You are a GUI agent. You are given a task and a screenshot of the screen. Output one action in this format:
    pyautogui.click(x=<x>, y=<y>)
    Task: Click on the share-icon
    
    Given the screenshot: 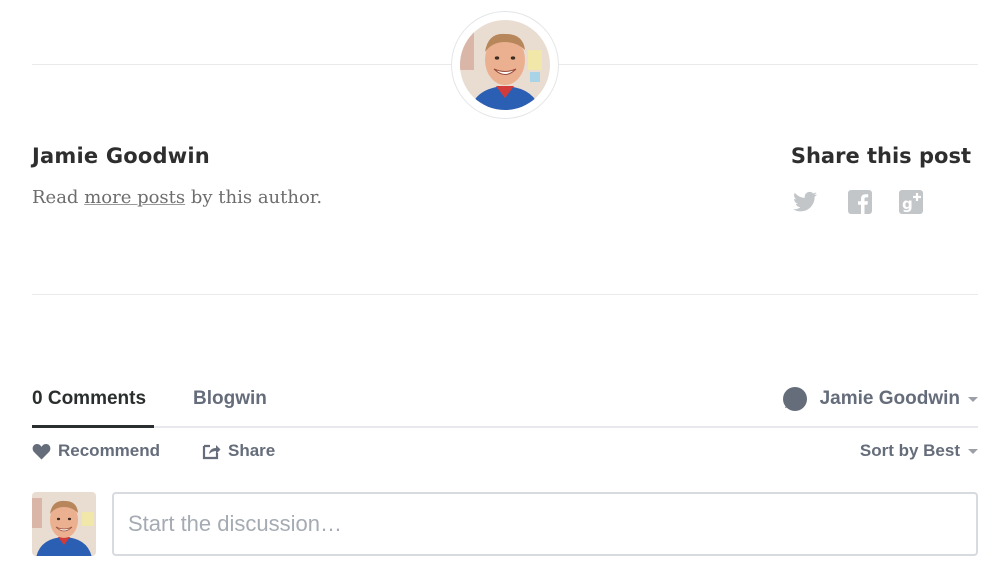 What is the action you would take?
    pyautogui.click(x=211, y=452)
    